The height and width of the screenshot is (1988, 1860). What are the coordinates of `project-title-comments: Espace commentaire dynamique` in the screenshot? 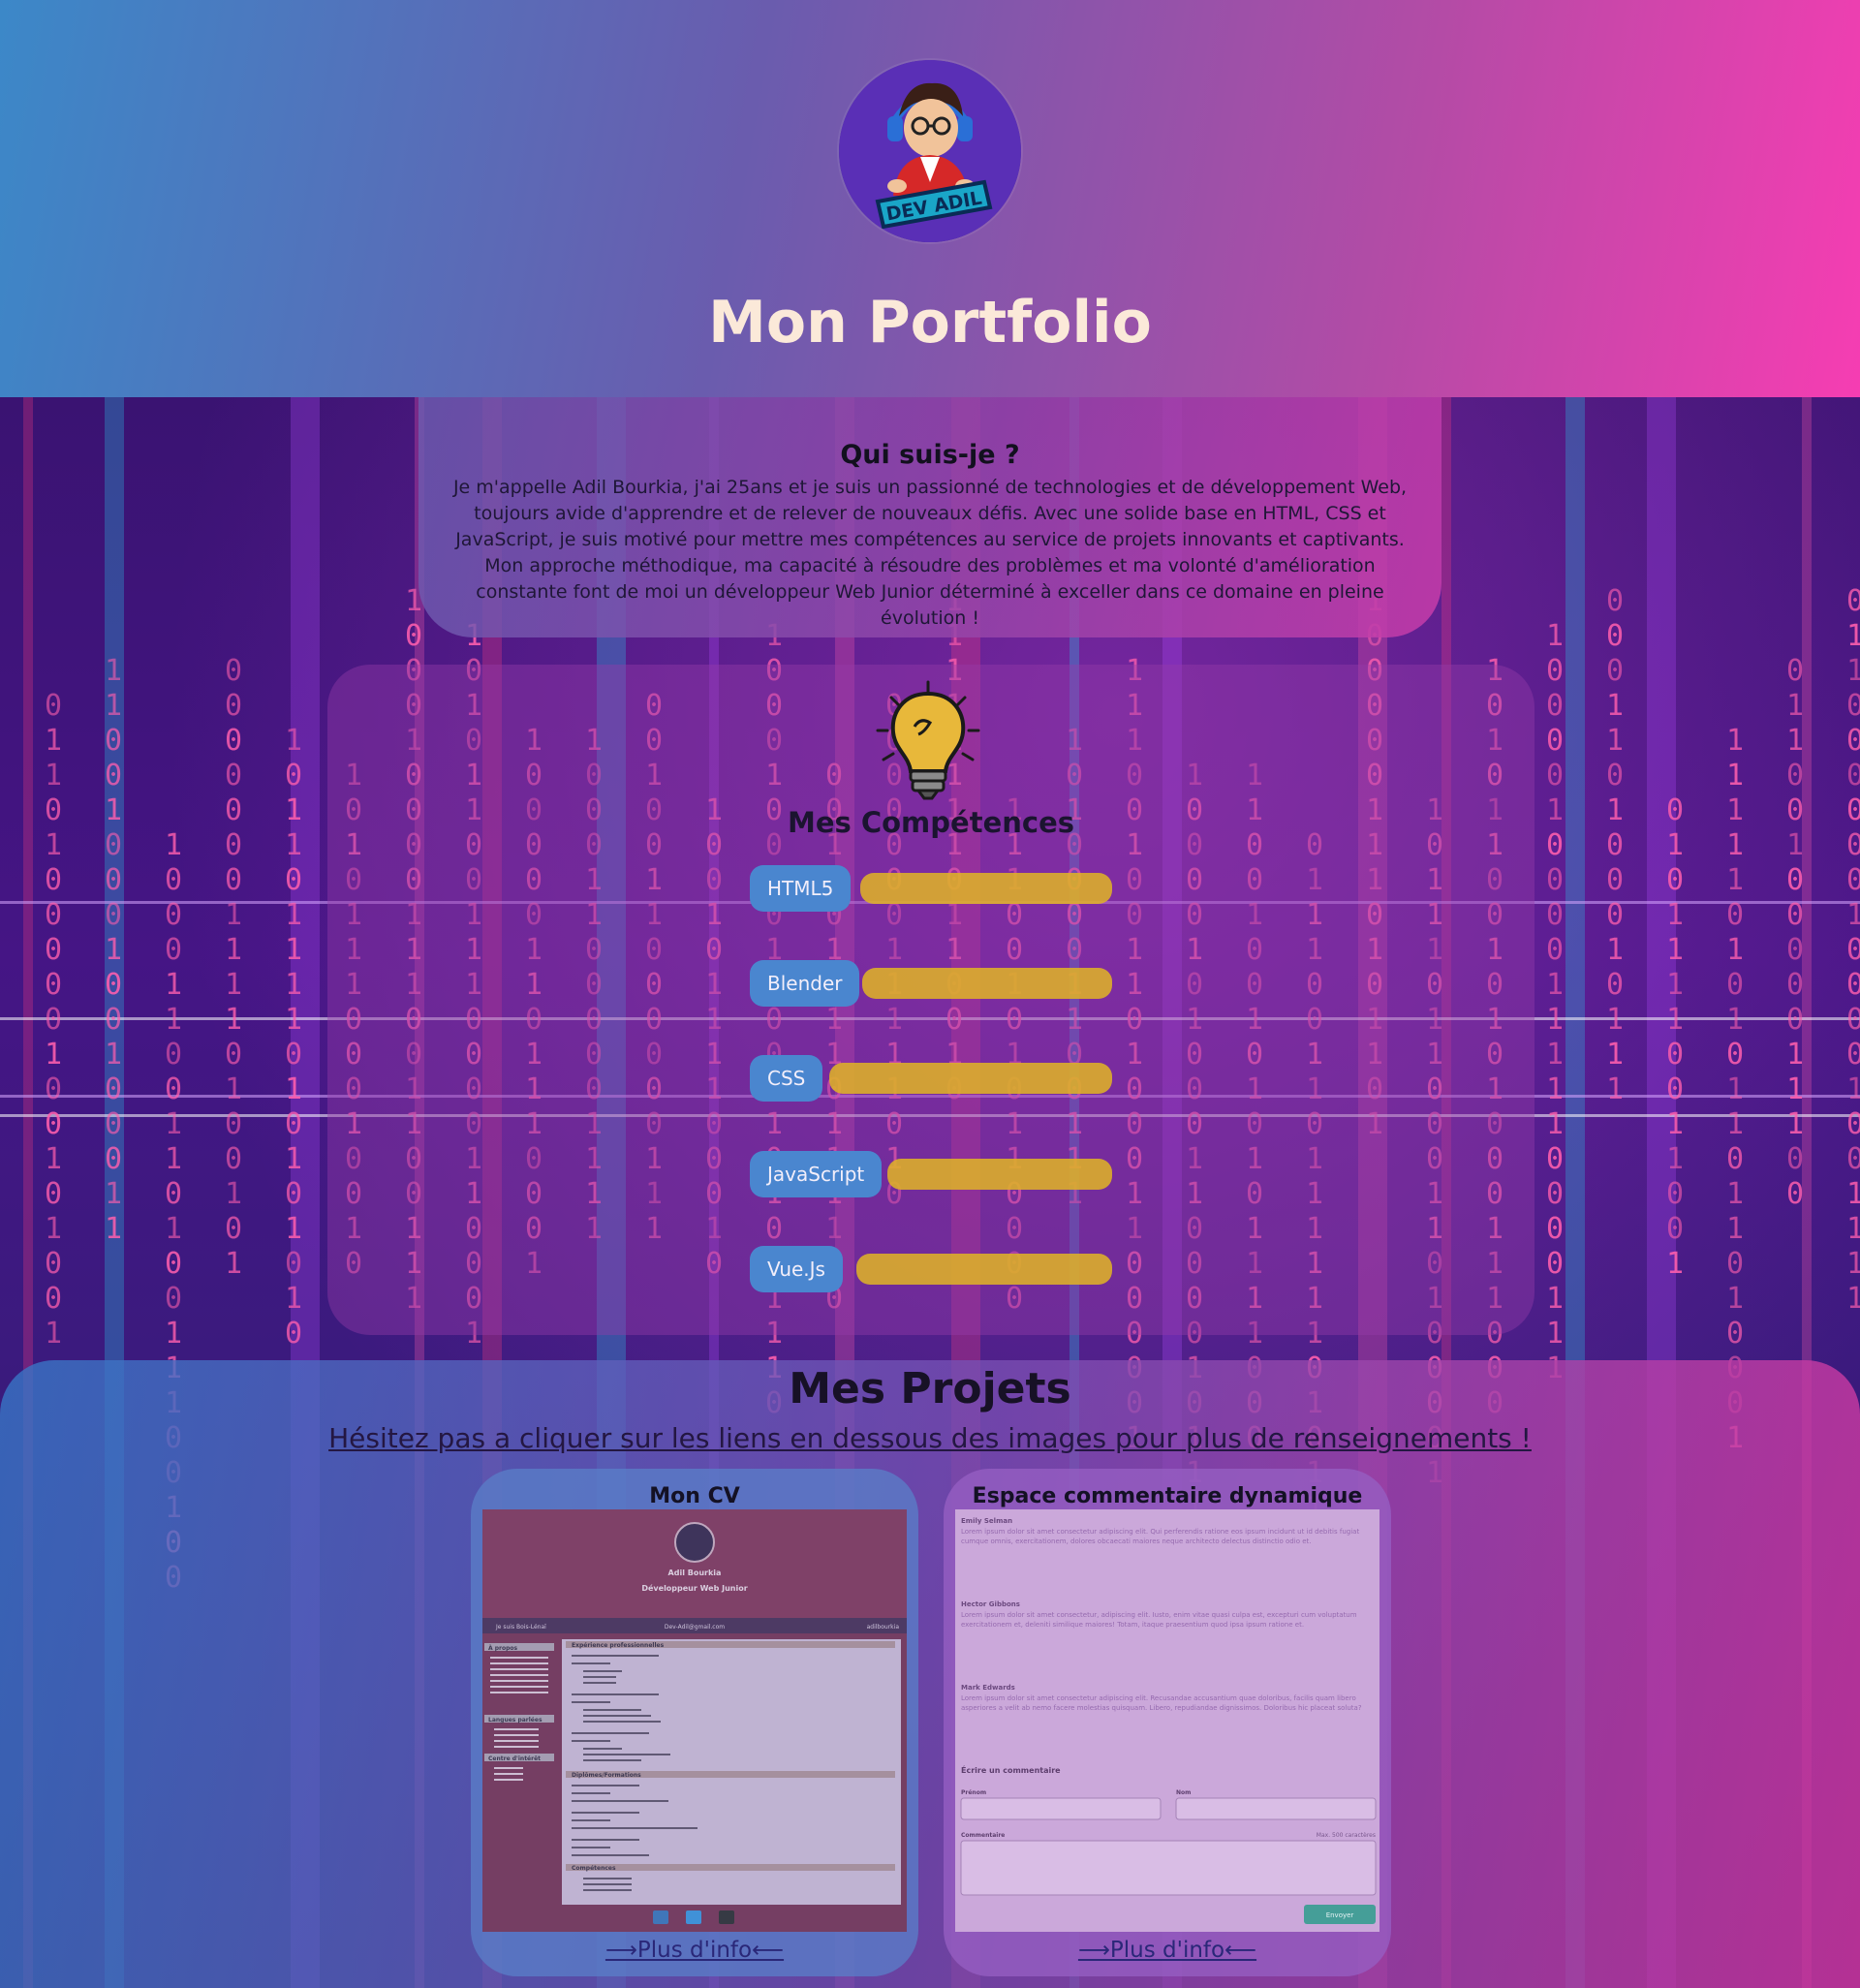 It's located at (1167, 1496).